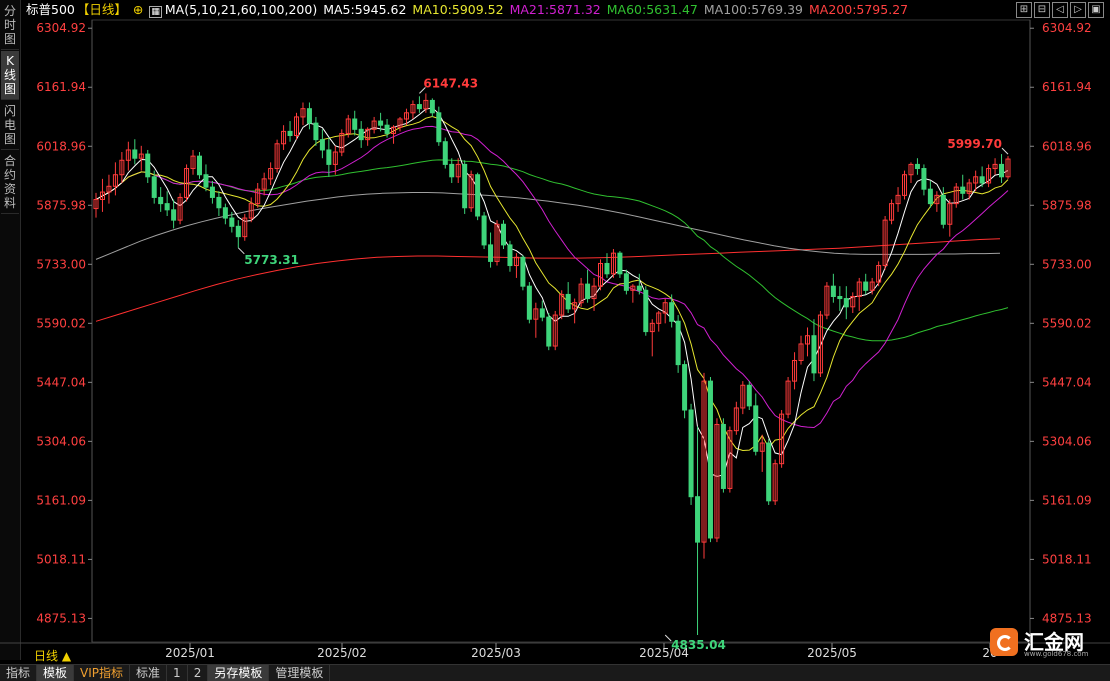  Describe the element at coordinates (177, 673) in the screenshot. I see `btn-template-1: 1` at that location.